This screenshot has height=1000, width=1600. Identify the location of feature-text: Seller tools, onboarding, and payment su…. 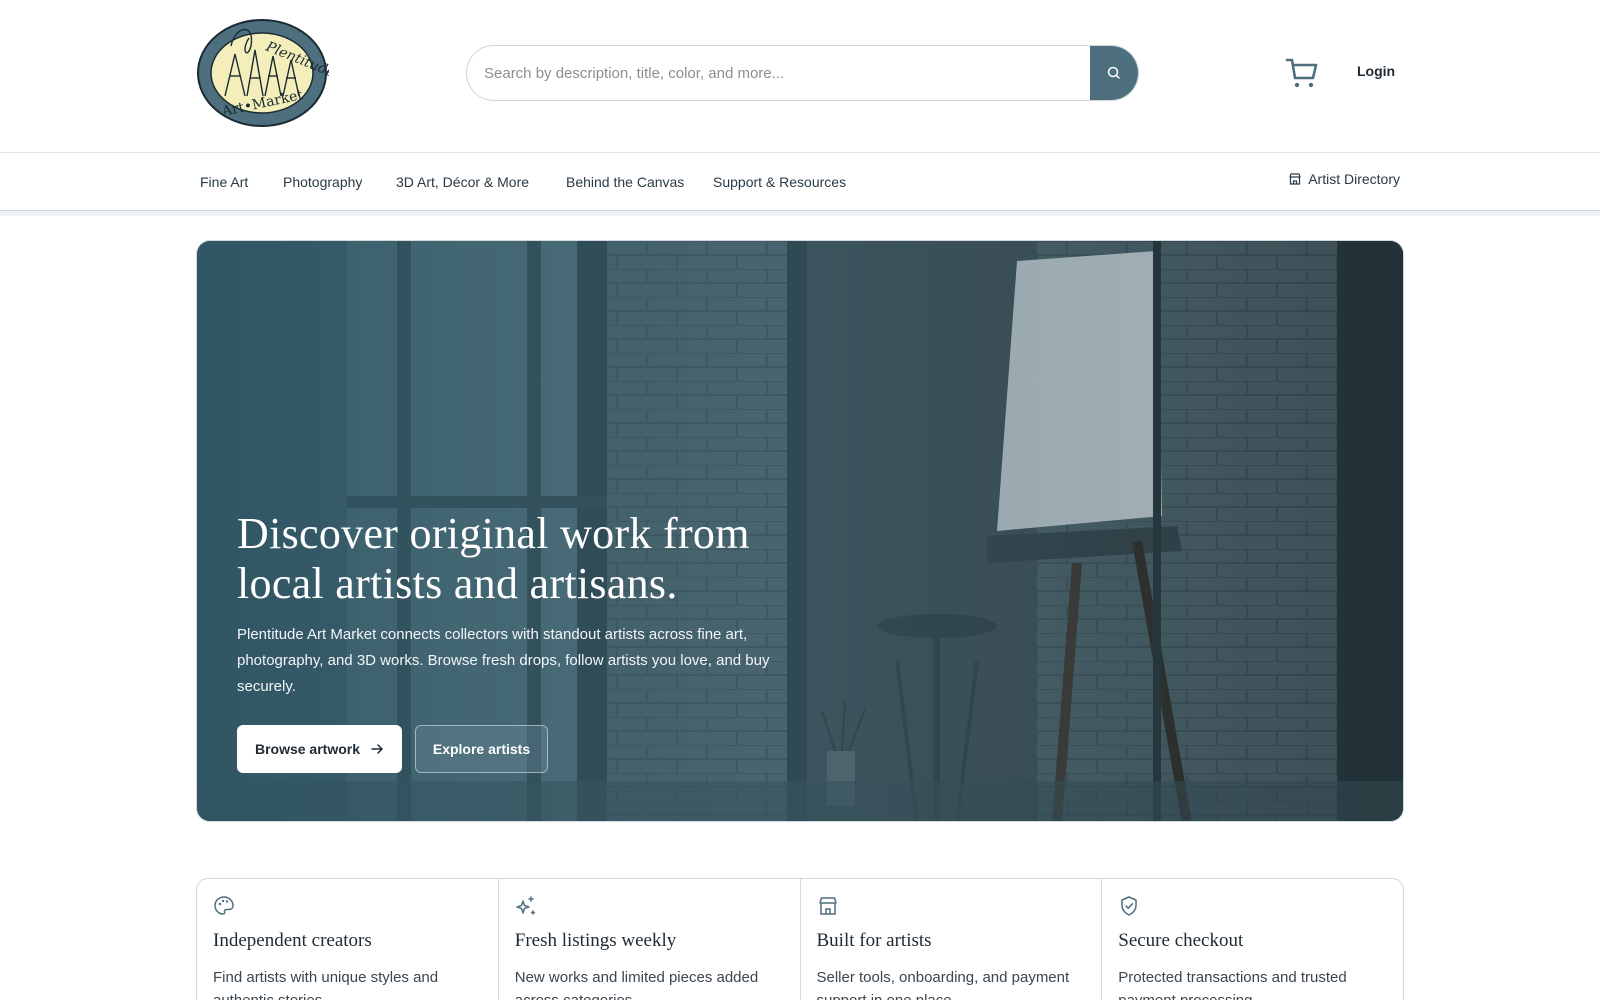
(943, 984).